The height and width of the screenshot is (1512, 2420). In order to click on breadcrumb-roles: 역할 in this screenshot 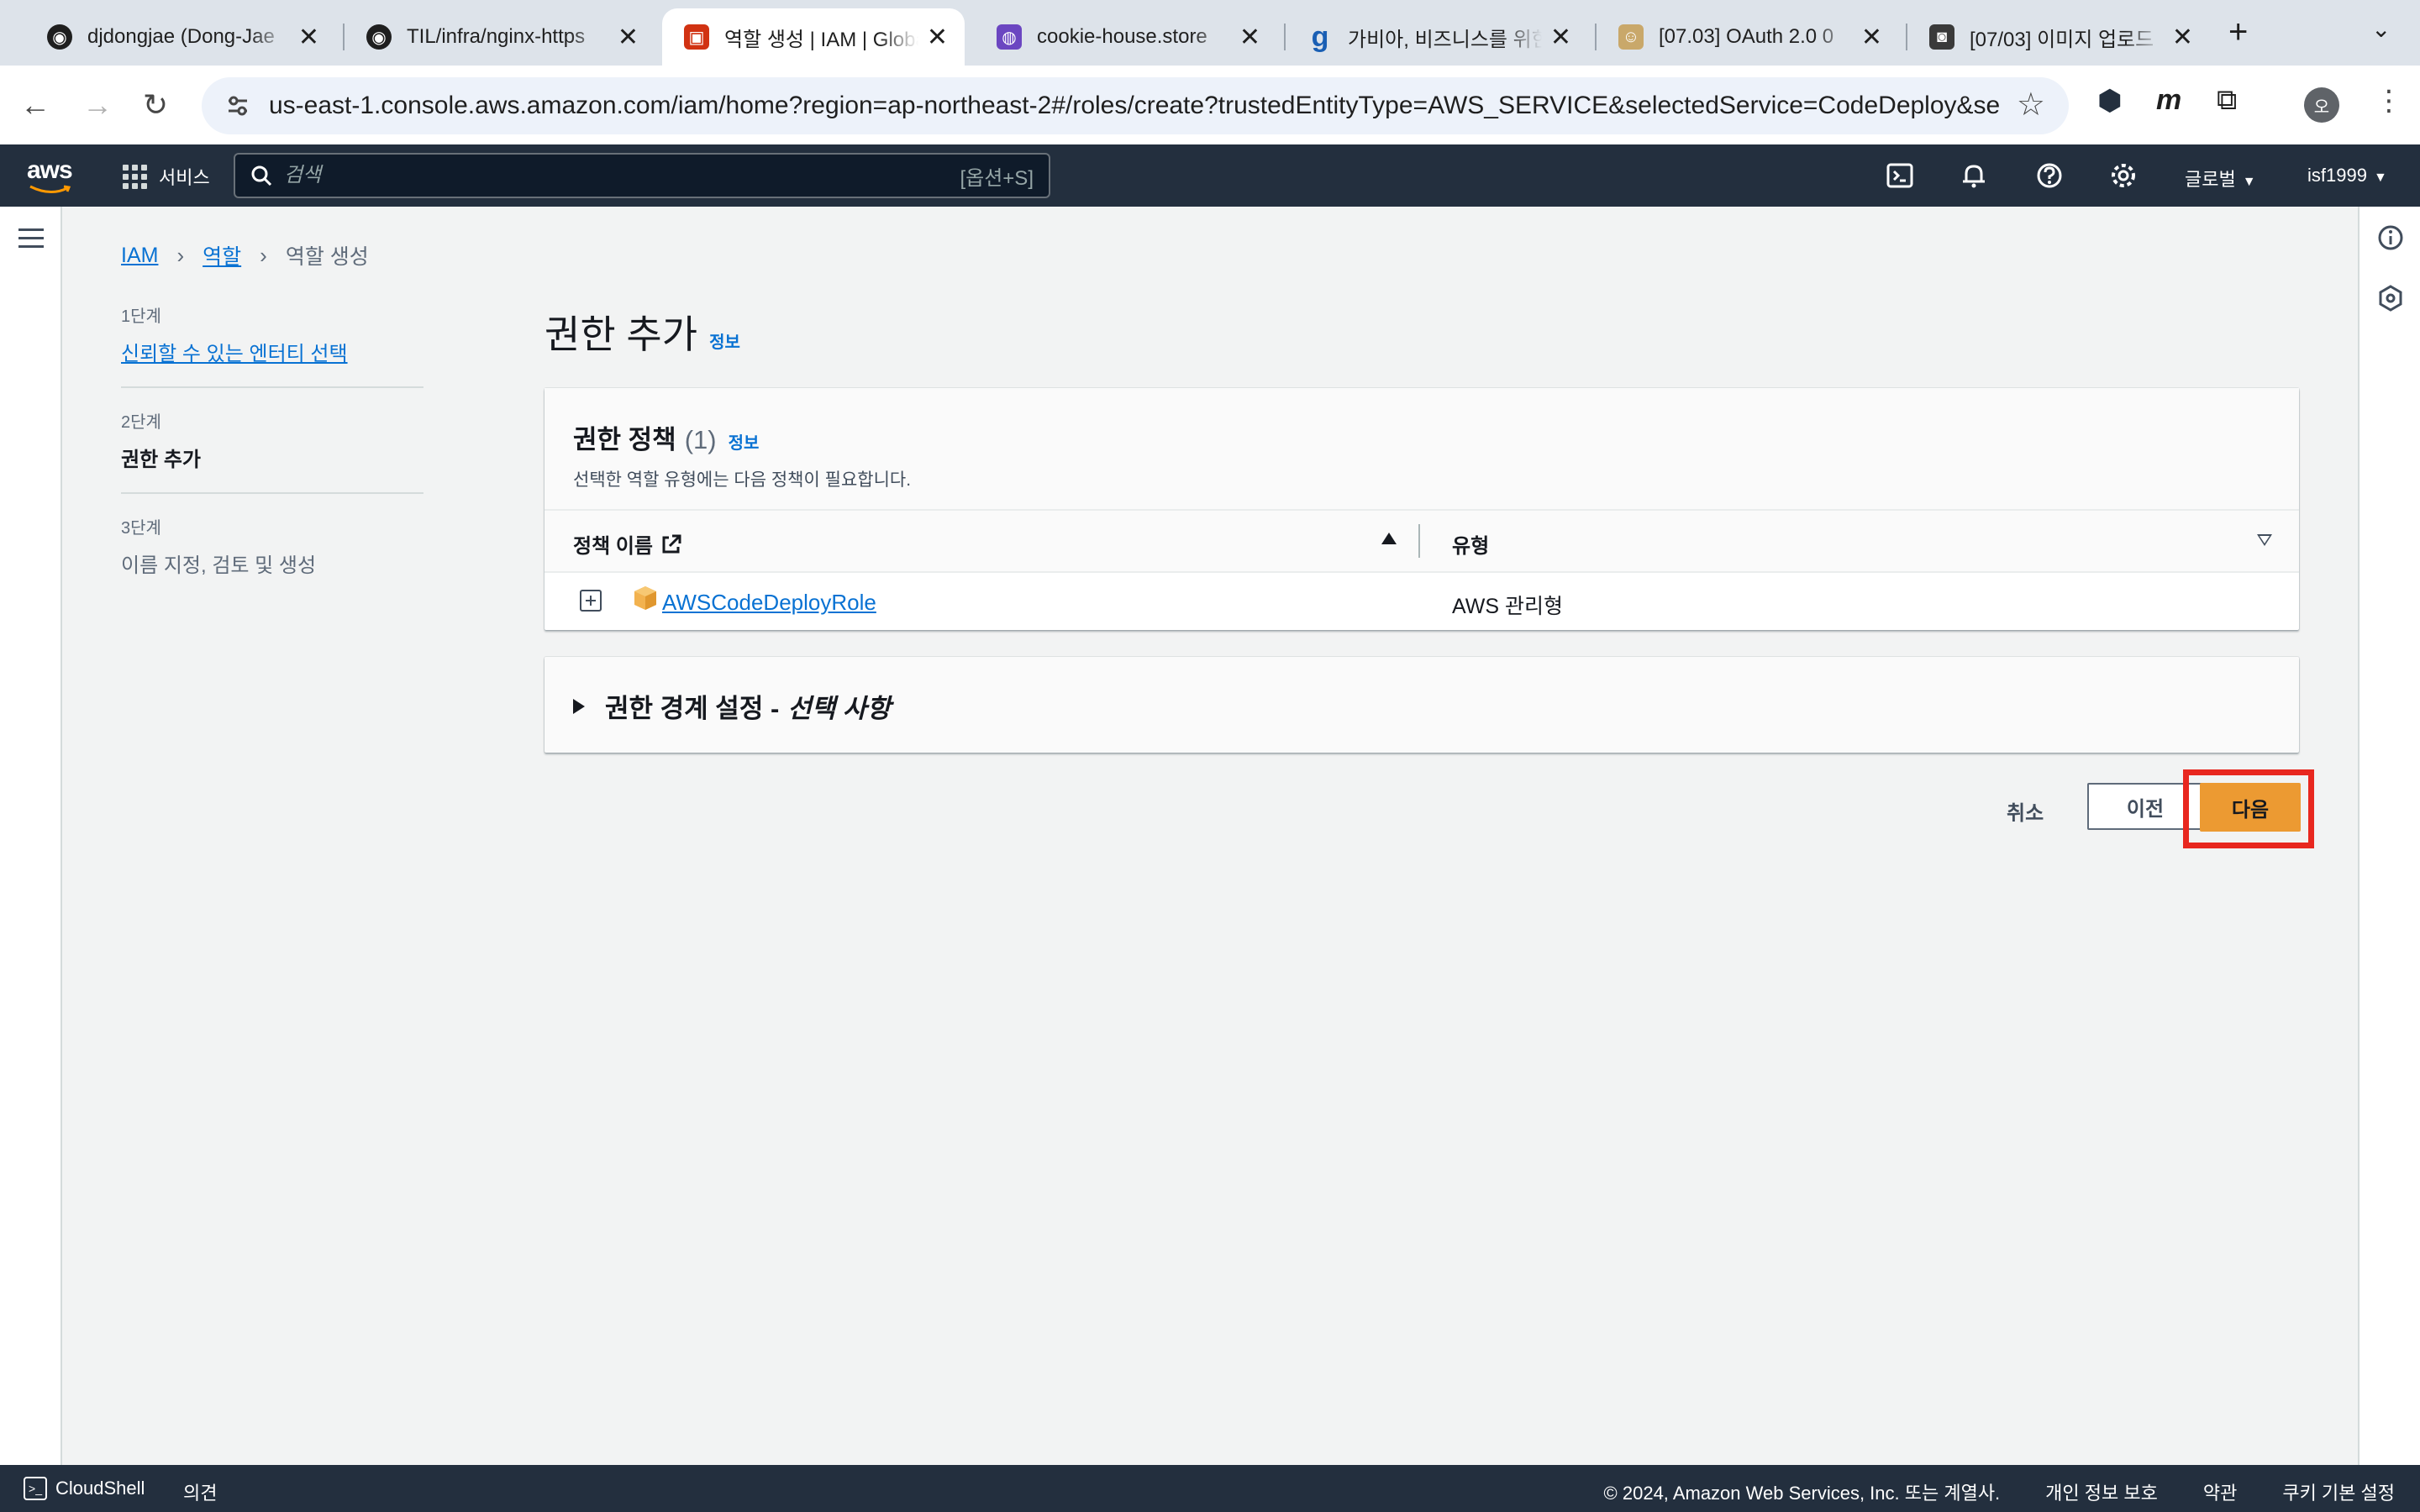, I will do `click(222, 255)`.